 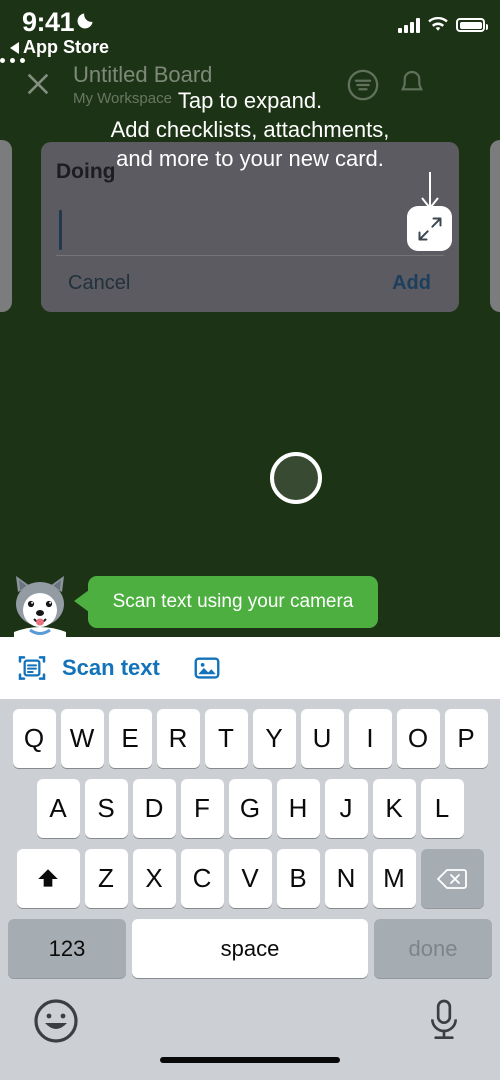 What do you see at coordinates (418, 738) in the screenshot?
I see `key-o: O` at bounding box center [418, 738].